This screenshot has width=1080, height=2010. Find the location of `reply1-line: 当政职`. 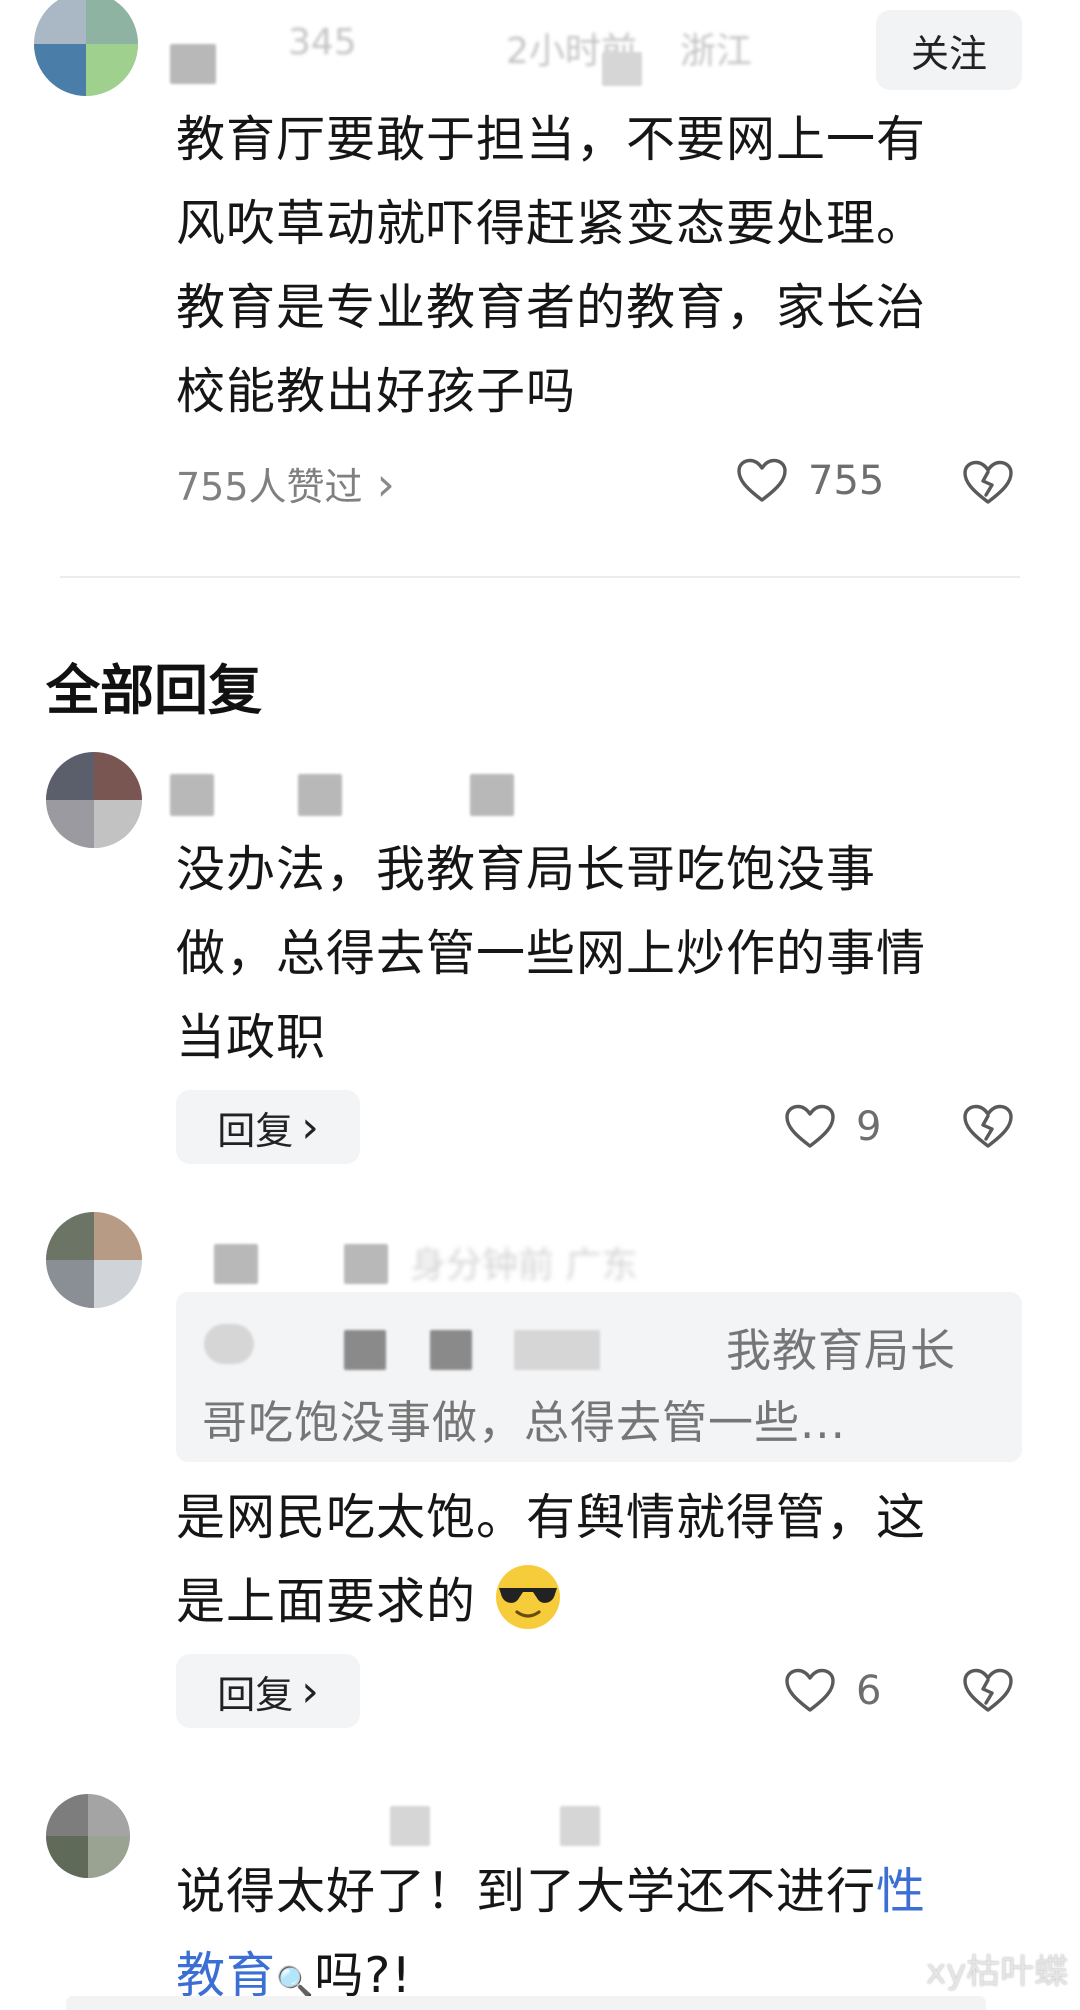

reply1-line: 当政职 is located at coordinates (251, 1037).